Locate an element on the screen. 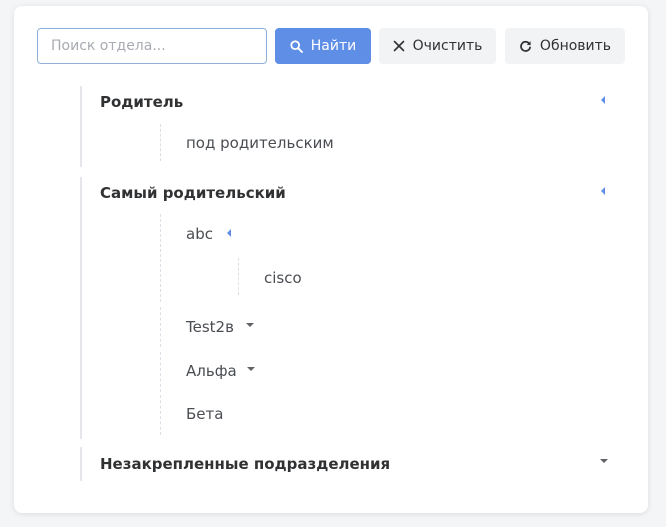 This screenshot has width=666, height=527. tree-node-abc: abc is located at coordinates (199, 234).